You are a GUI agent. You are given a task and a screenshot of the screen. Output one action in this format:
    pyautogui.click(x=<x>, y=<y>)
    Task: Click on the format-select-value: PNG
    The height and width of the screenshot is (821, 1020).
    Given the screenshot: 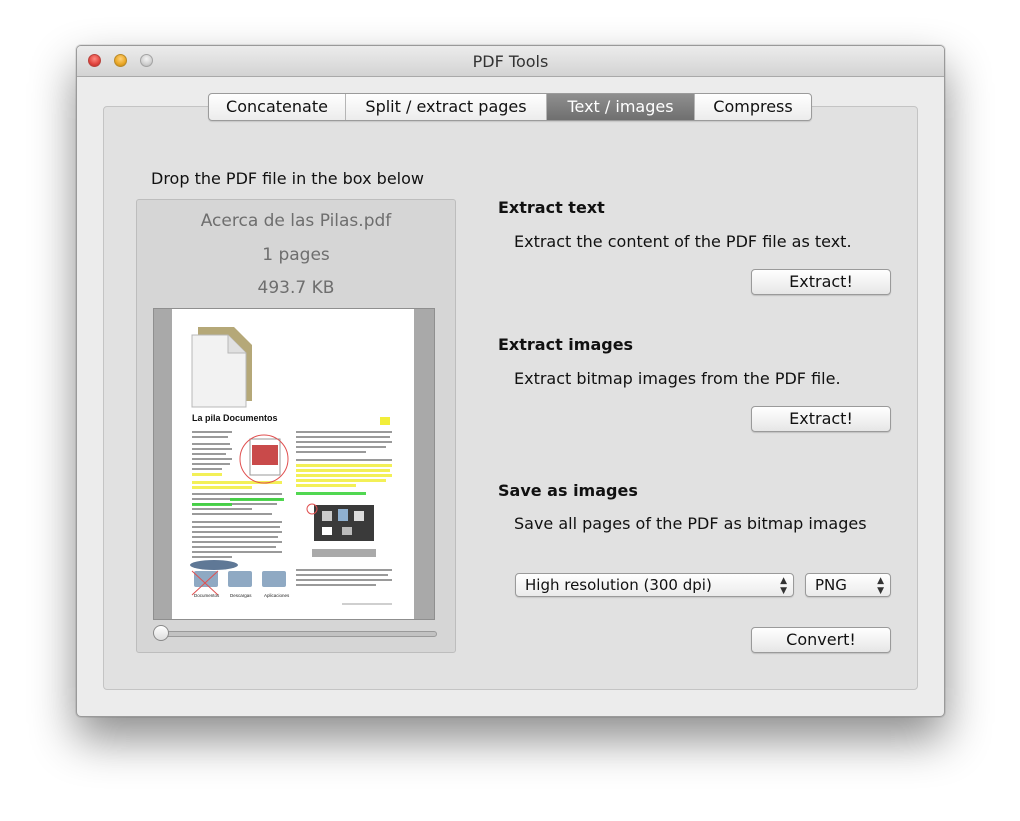 What is the action you would take?
    pyautogui.click(x=831, y=585)
    